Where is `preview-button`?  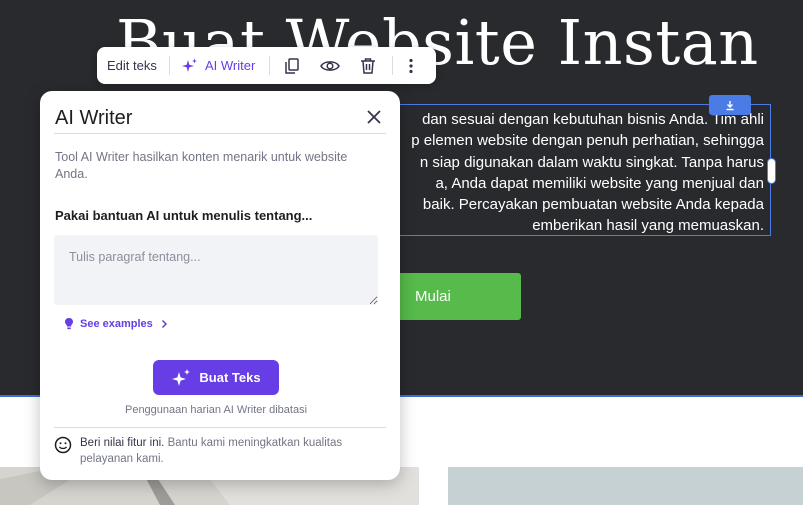
preview-button is located at coordinates (330, 65).